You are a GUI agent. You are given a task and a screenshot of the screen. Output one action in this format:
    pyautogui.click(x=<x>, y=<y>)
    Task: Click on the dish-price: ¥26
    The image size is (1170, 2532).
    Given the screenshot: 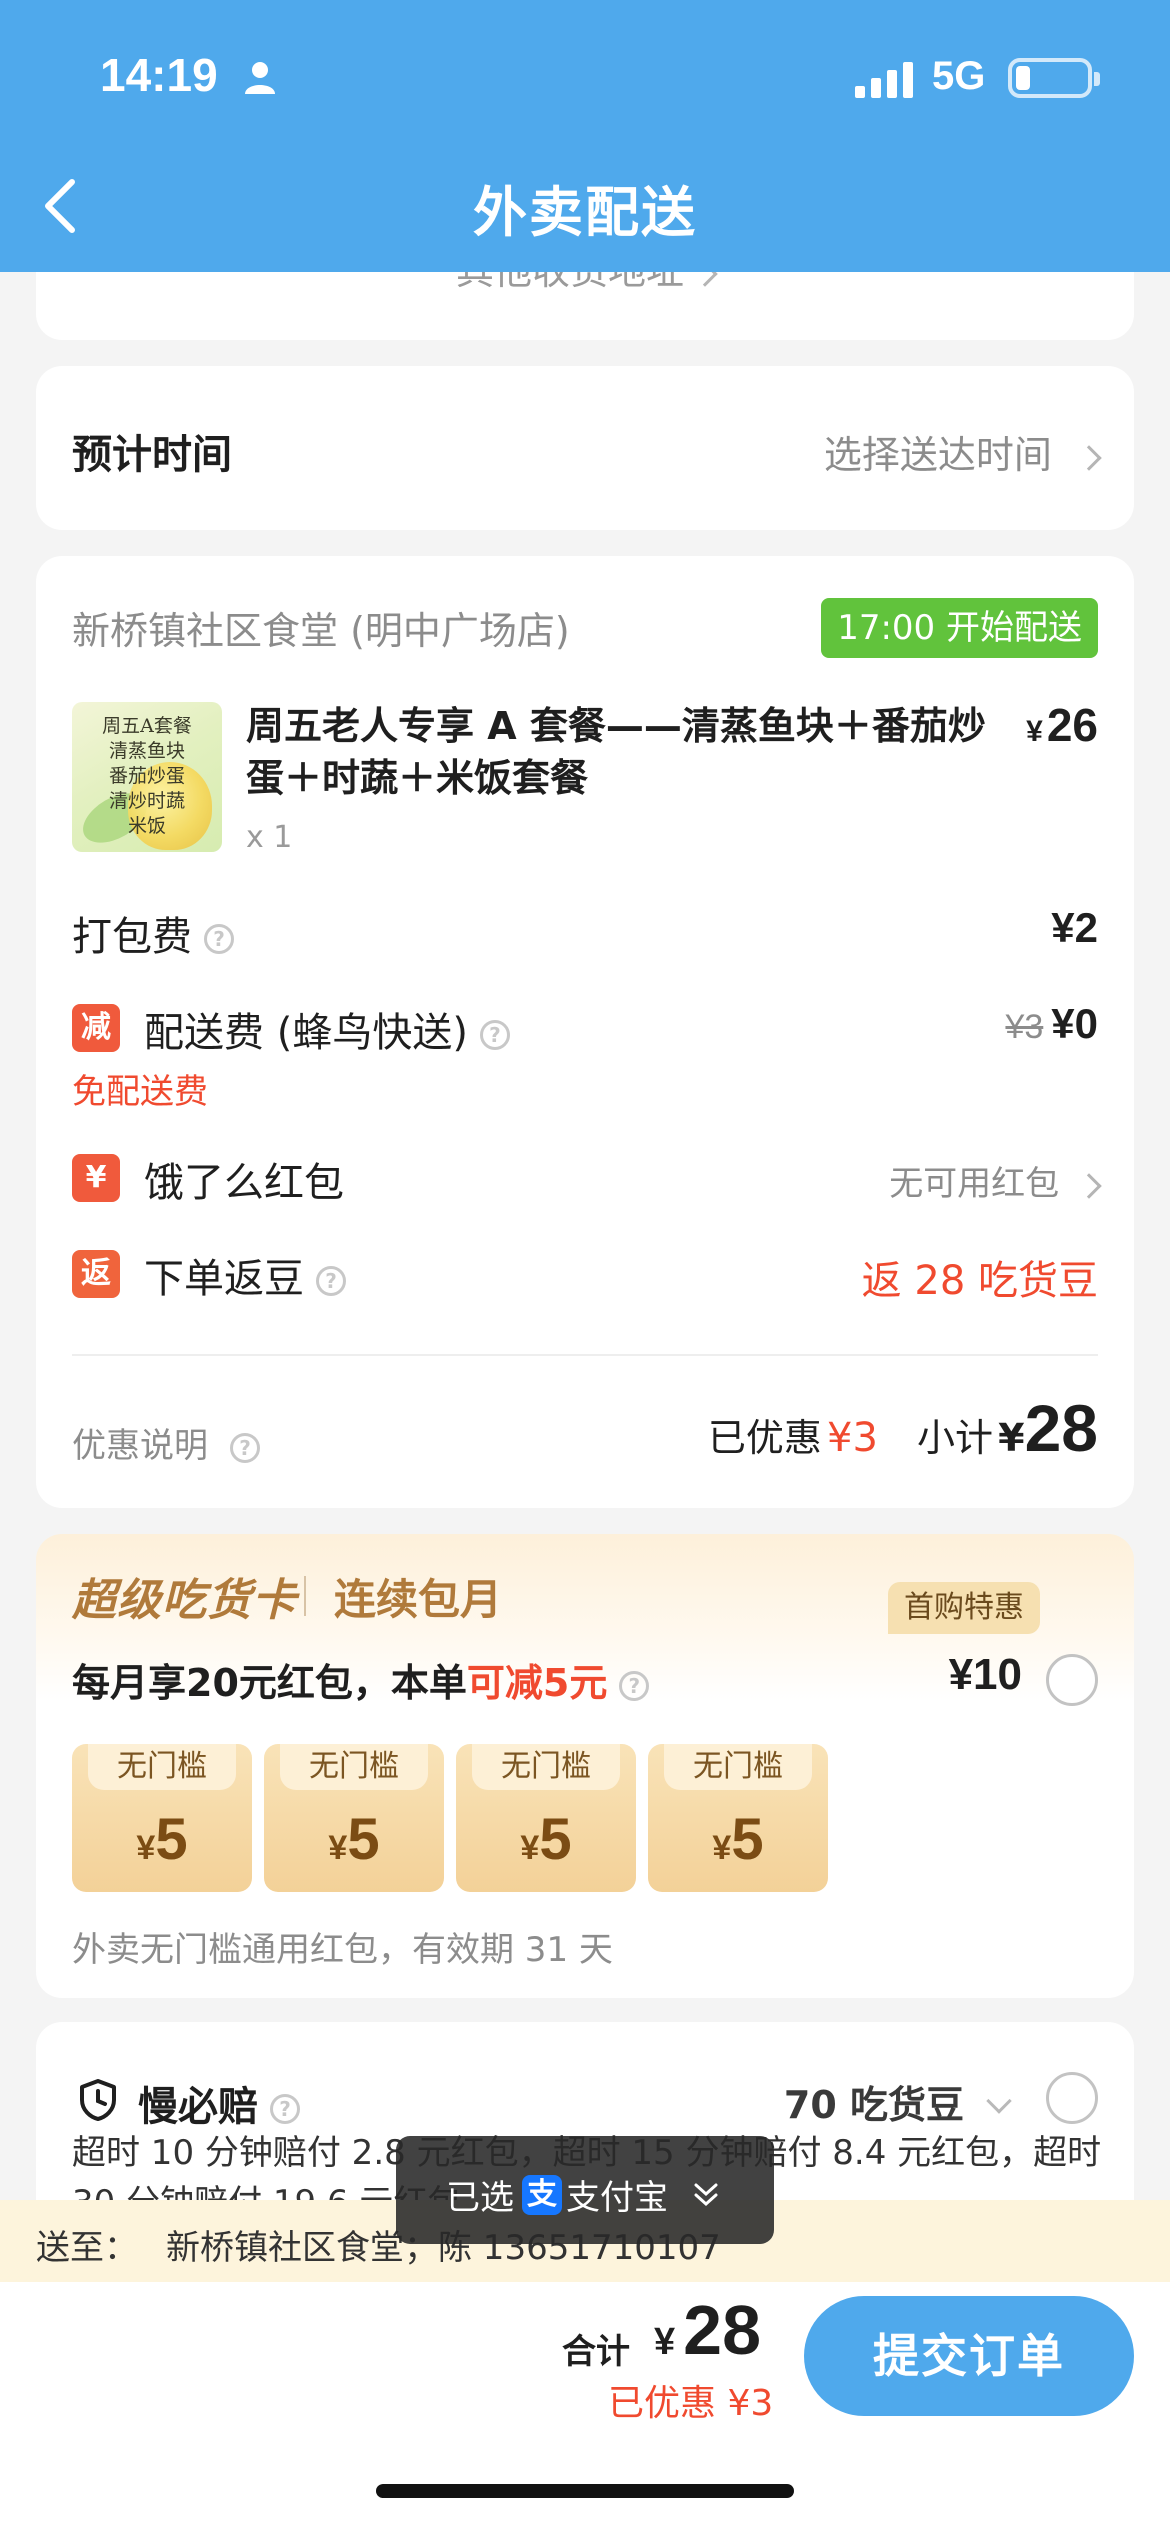 What is the action you would take?
    pyautogui.click(x=1062, y=725)
    